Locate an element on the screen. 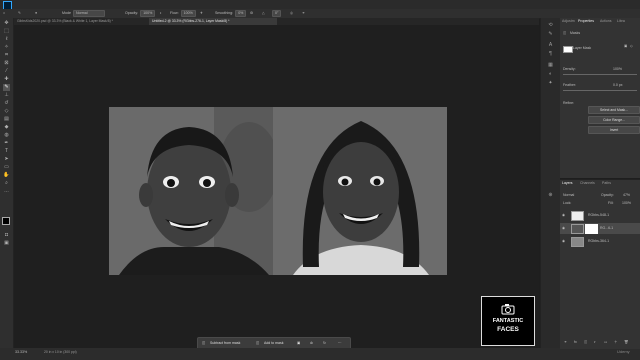 The height and width of the screenshot is (360, 640). clone-stamp-tool-icon: ⊥ is located at coordinates (6, 95).